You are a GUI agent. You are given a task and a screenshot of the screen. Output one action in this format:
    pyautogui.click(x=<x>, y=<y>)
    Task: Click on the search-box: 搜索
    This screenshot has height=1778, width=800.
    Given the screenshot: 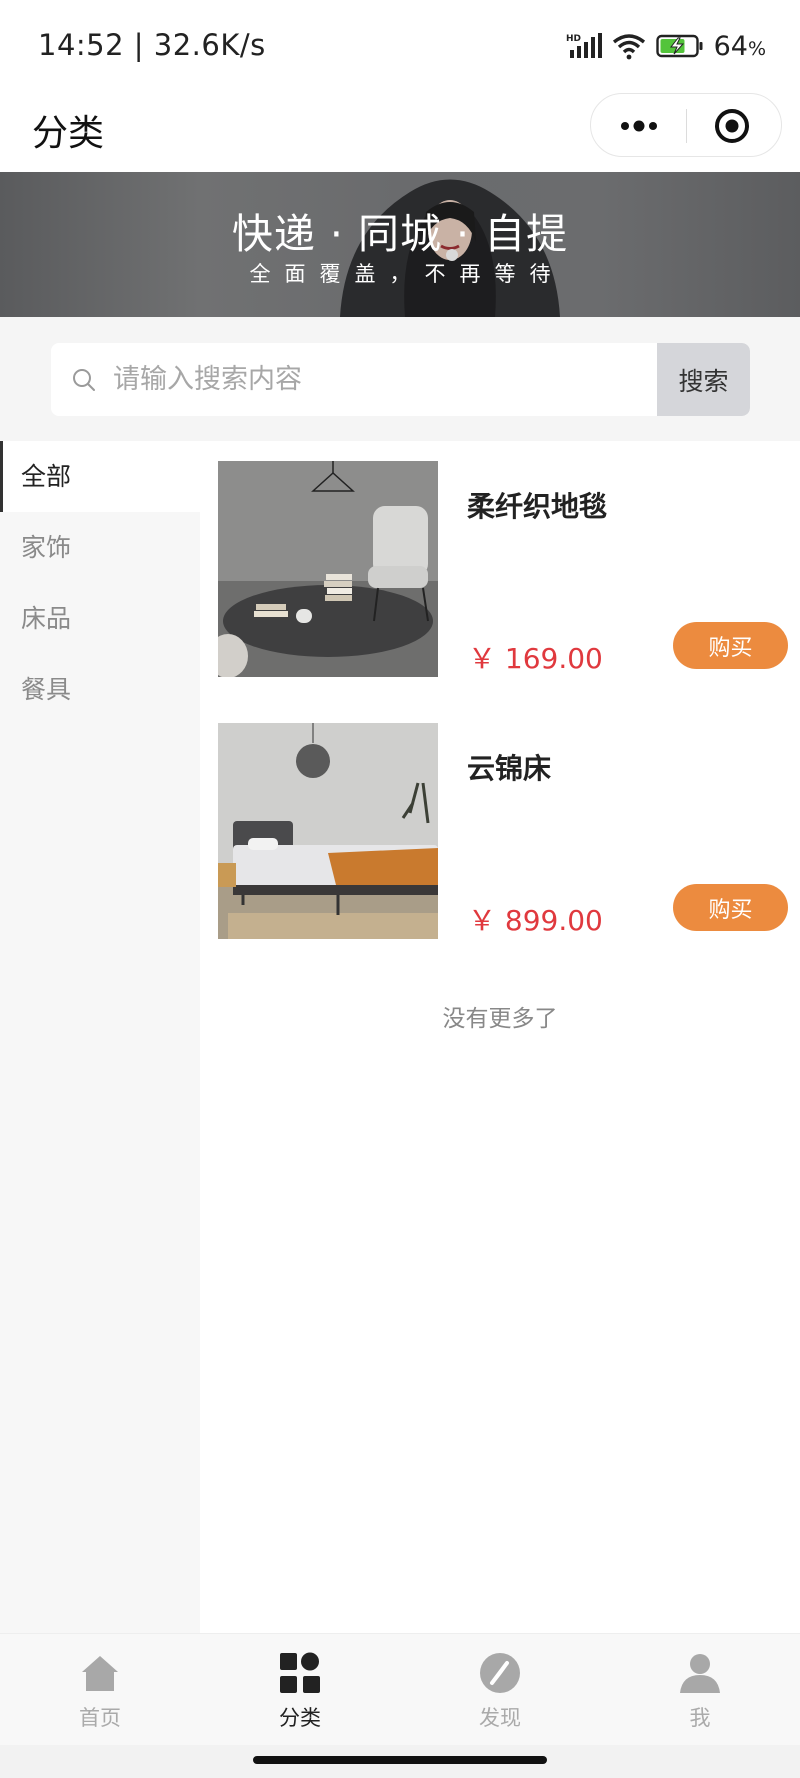 What is the action you would take?
    pyautogui.click(x=400, y=379)
    